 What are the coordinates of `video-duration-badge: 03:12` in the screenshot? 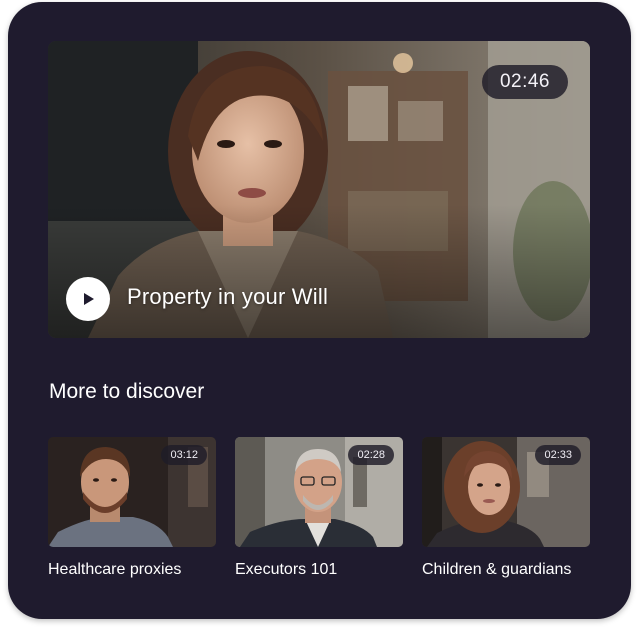 It's located at (184, 455).